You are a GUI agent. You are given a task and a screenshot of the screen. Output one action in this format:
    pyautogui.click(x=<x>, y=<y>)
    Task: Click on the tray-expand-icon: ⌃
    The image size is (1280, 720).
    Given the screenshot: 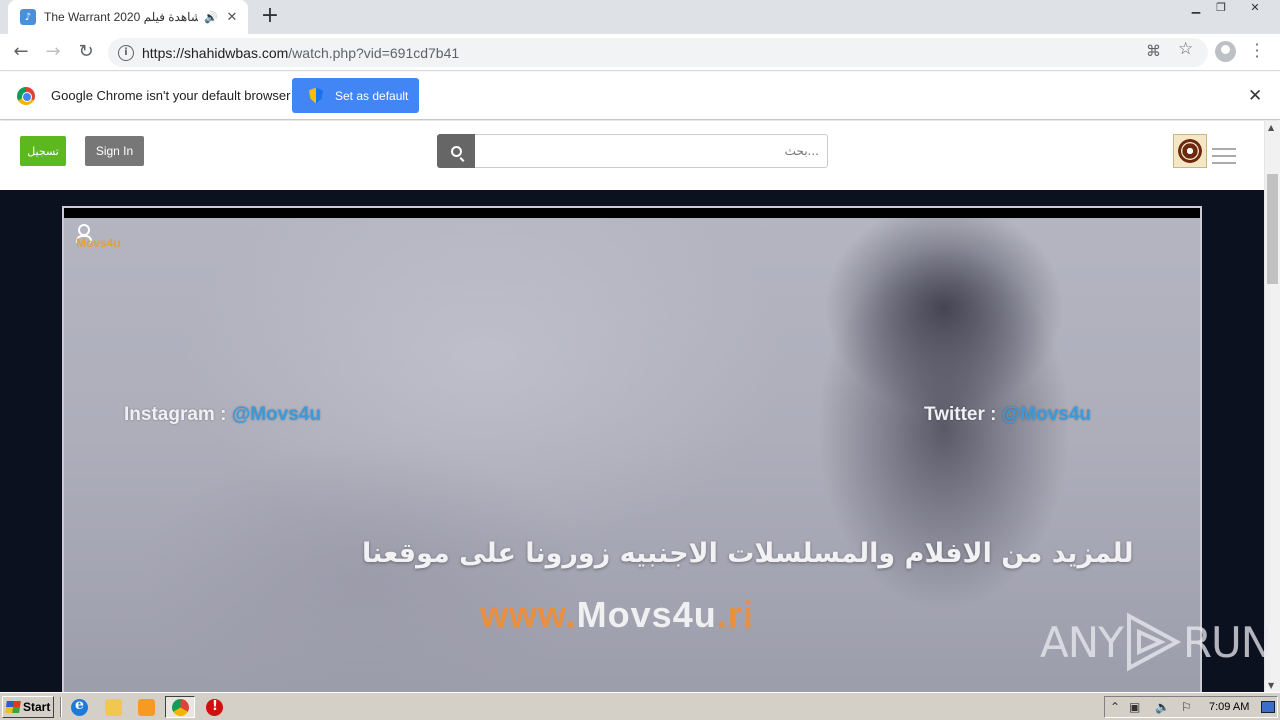 What is the action you would take?
    pyautogui.click(x=1115, y=707)
    